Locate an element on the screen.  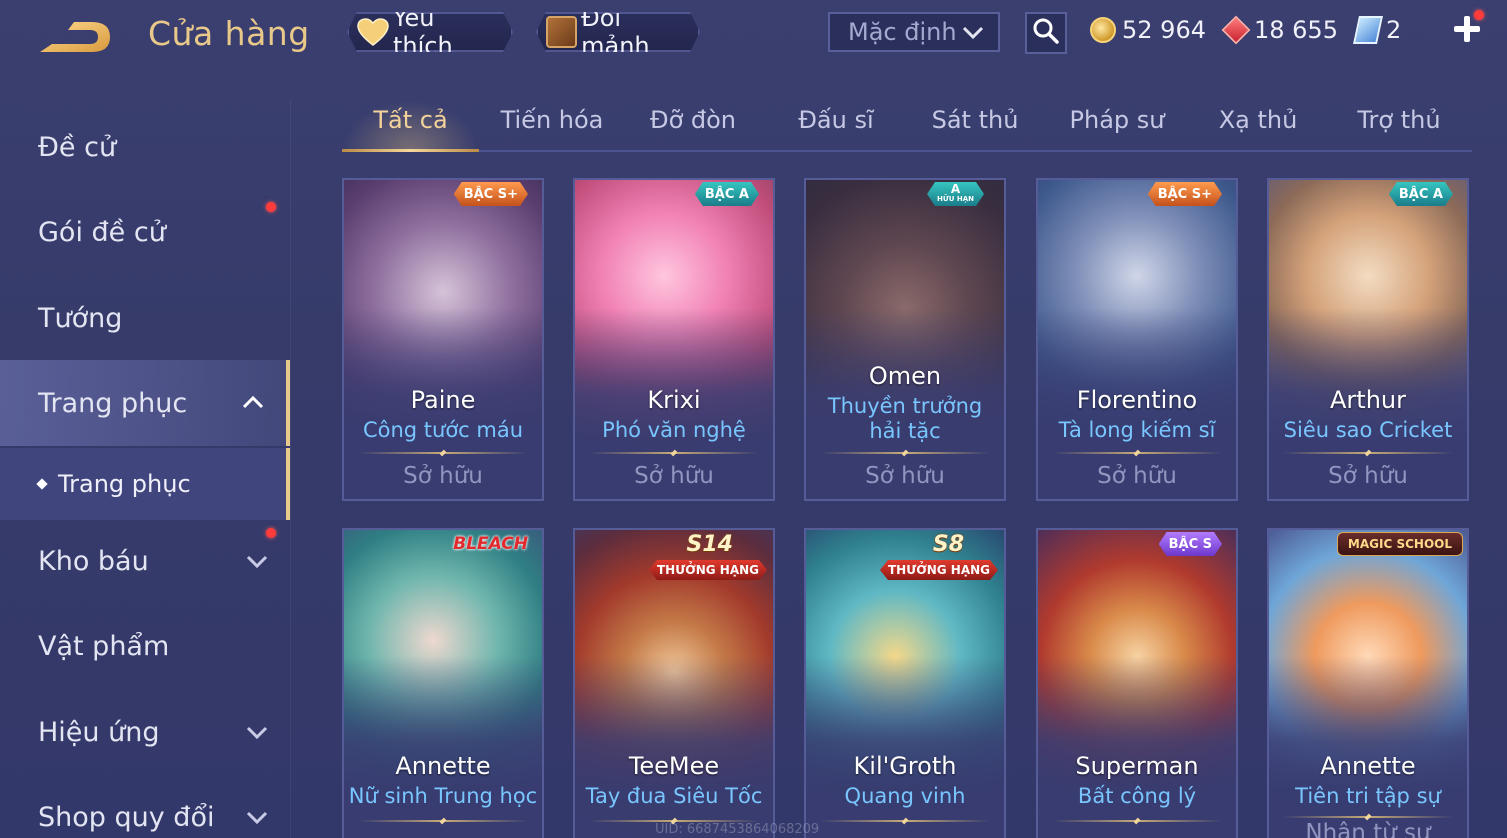
tier-badge: BẬC S+ is located at coordinates (1185, 194).